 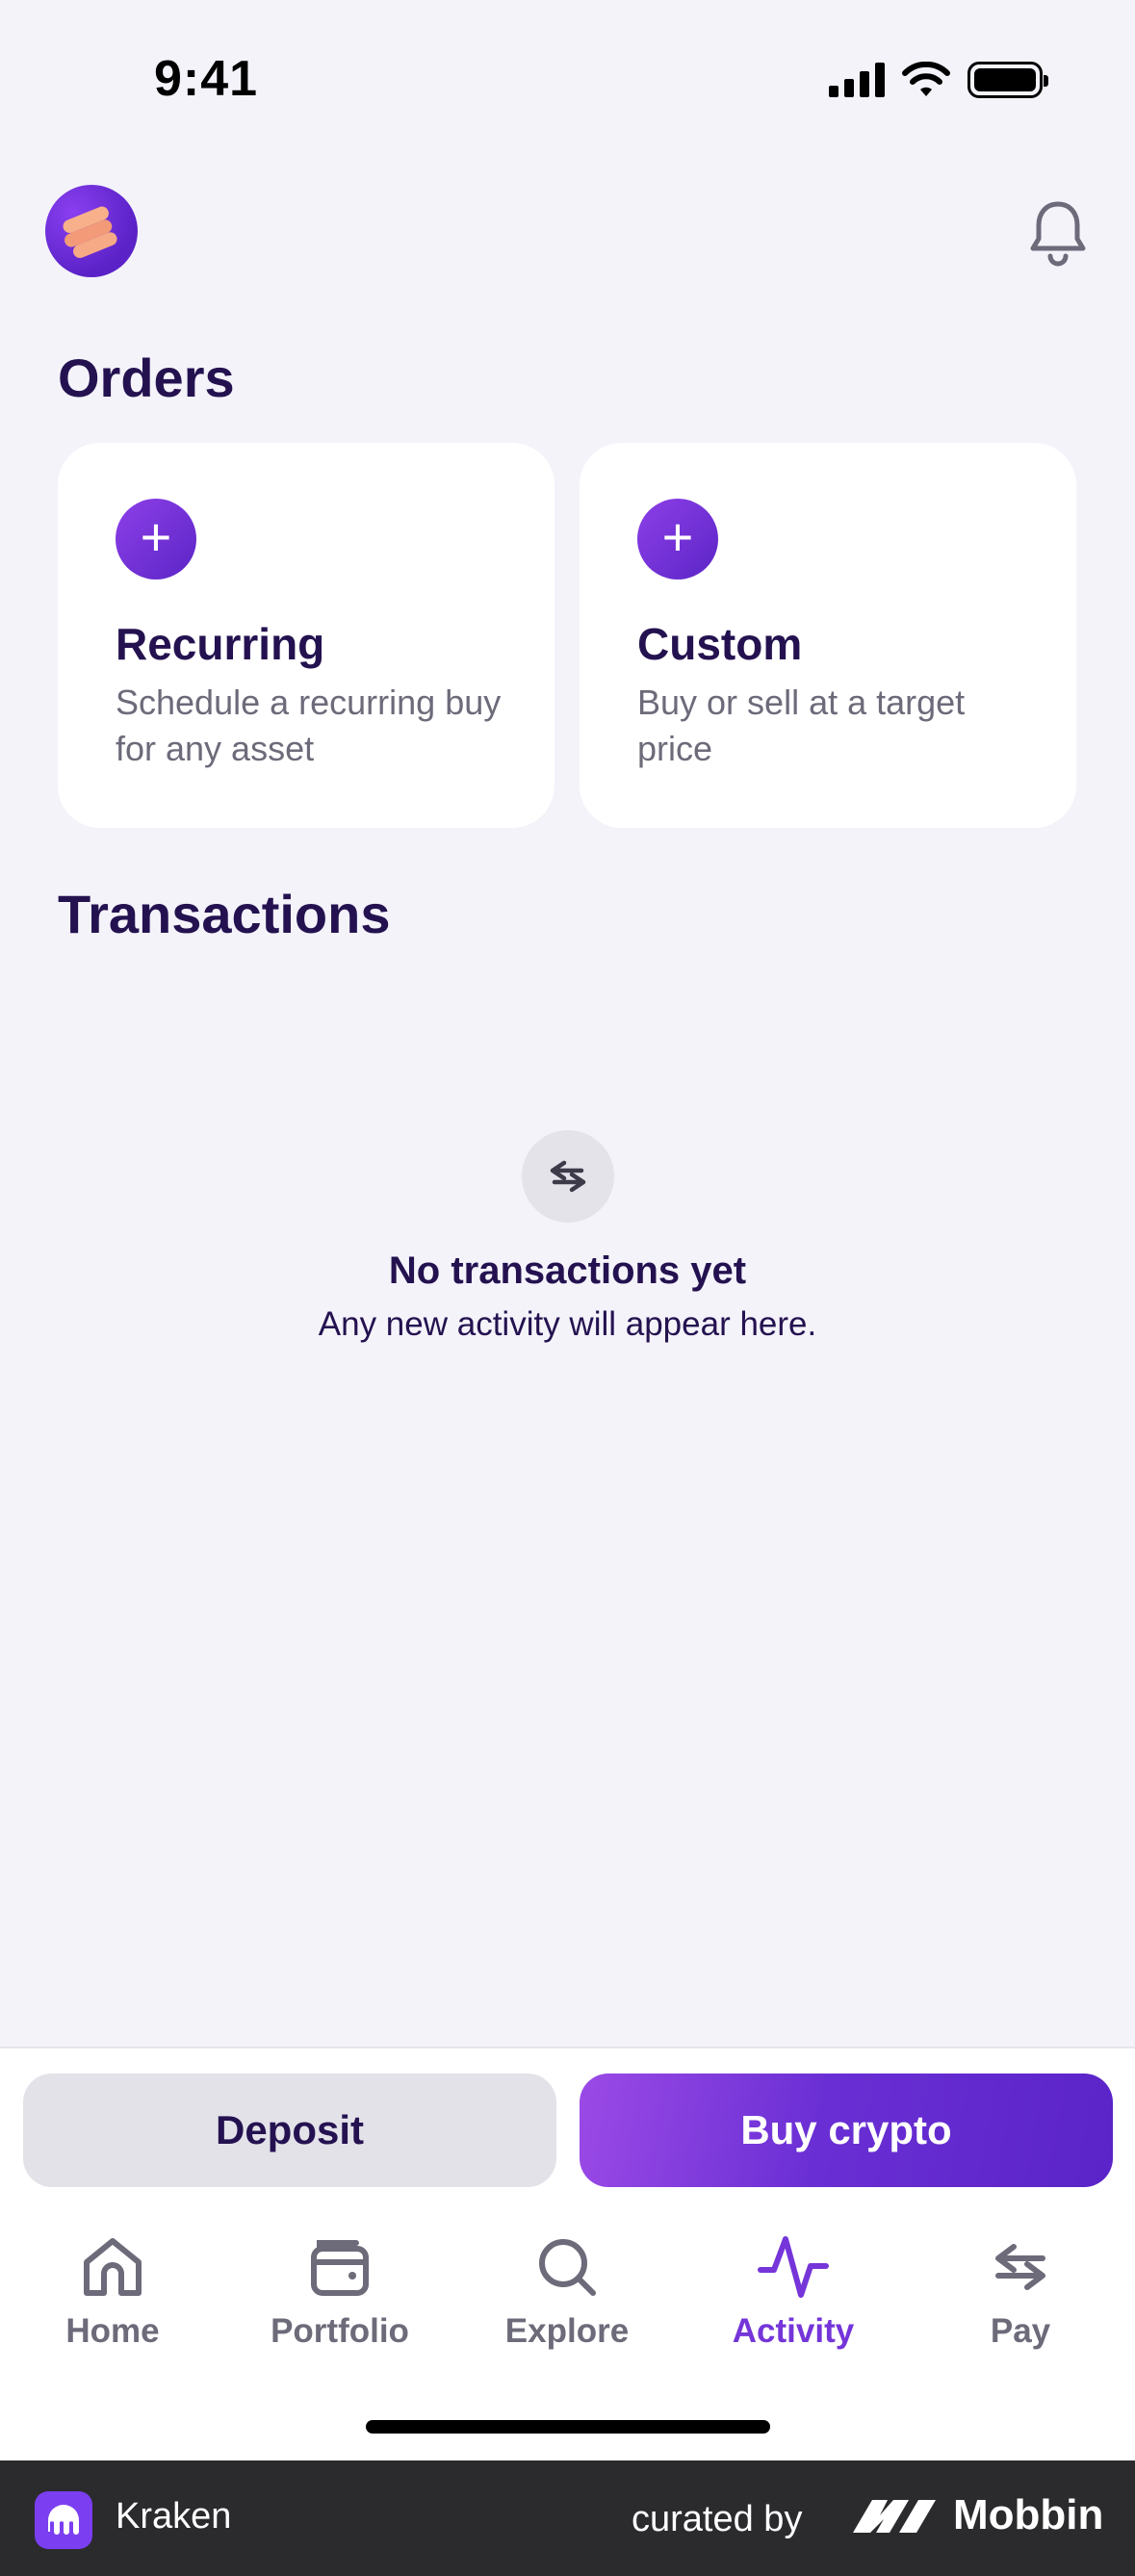 I want to click on custom-order-card: + Custom Buy or sell at a target price, so click(x=828, y=635).